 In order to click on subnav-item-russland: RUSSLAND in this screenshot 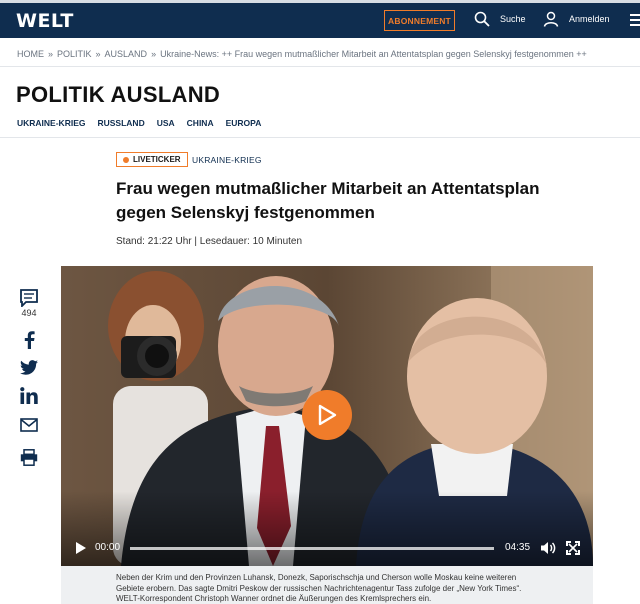, I will do `click(120, 123)`.